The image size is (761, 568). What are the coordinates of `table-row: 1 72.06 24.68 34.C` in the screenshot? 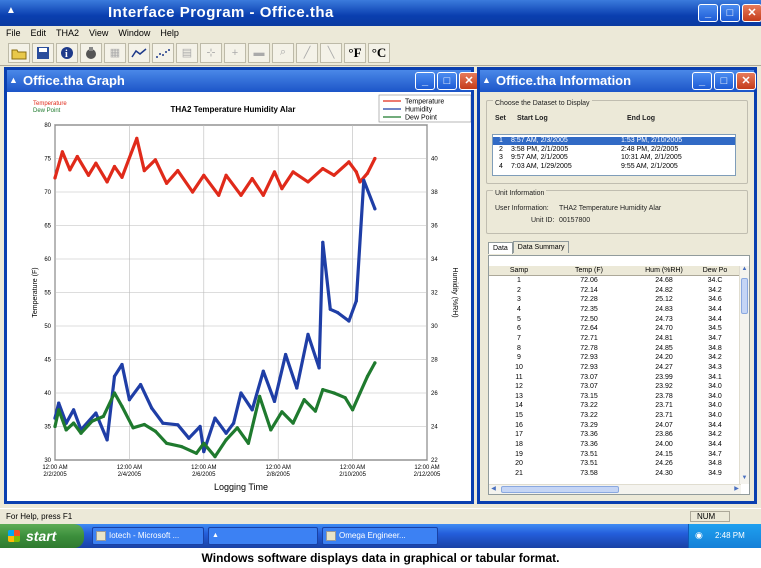 It's located at (615, 281).